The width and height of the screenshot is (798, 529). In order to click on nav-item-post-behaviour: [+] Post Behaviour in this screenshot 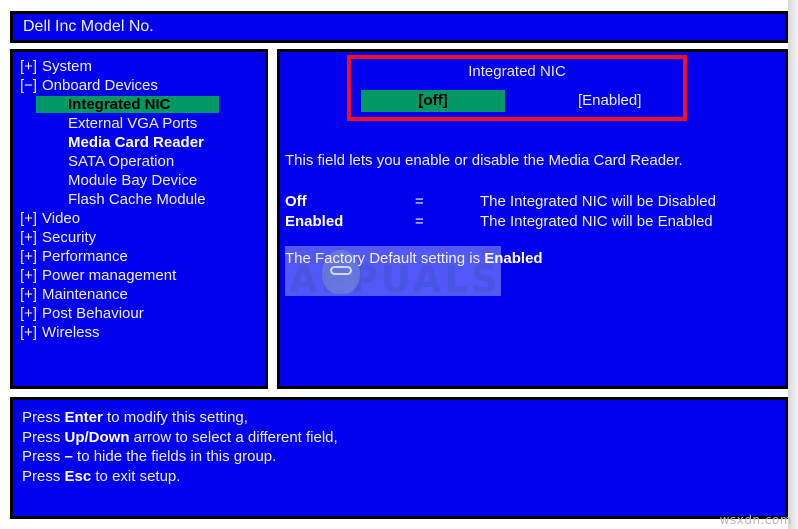, I will do `click(139, 313)`.